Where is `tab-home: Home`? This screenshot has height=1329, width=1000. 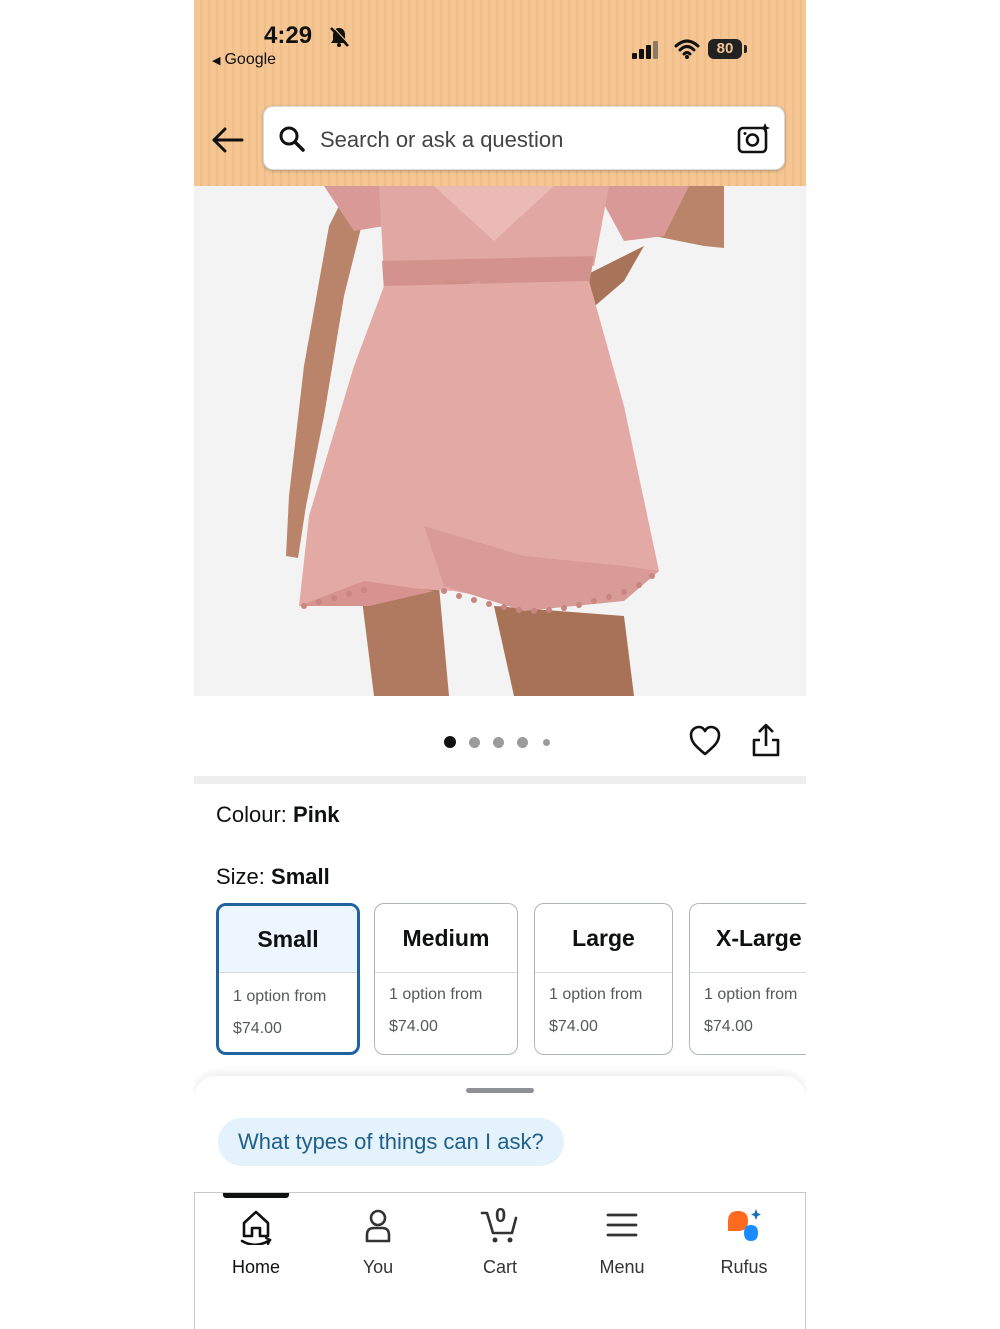
tab-home: Home is located at coordinates (256, 1243).